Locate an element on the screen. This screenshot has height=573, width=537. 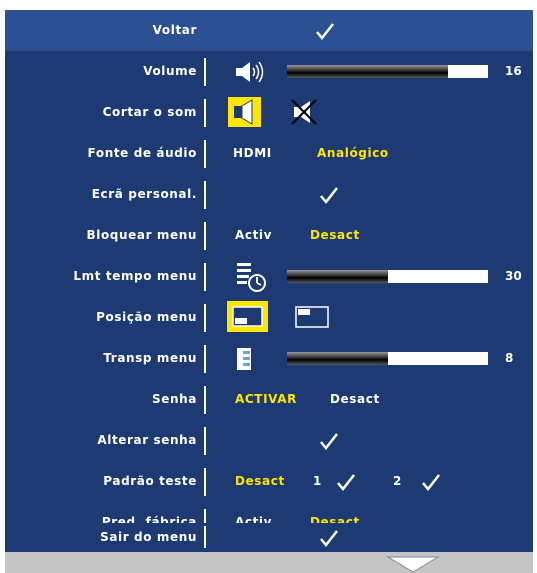
audio-source-analog-option: Analógico is located at coordinates (353, 153).